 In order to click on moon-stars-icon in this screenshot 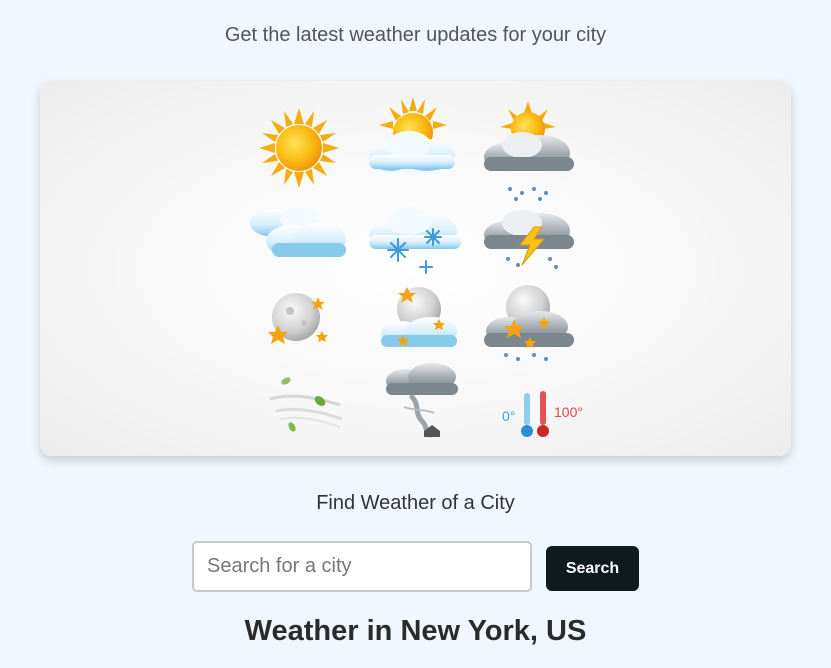, I will do `click(298, 318)`.